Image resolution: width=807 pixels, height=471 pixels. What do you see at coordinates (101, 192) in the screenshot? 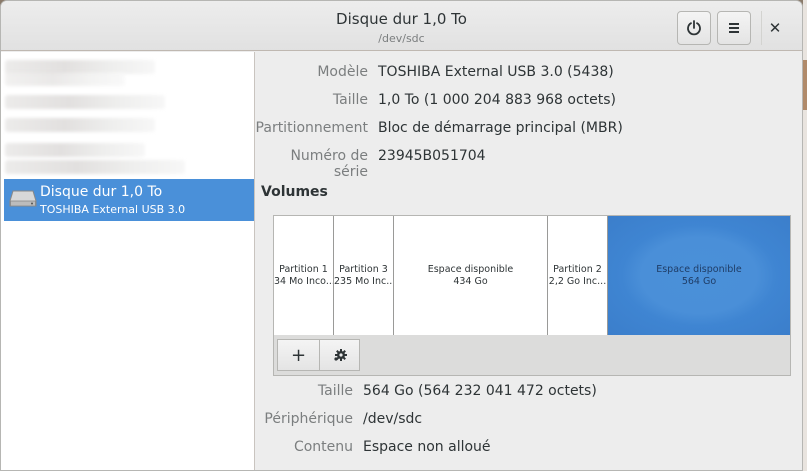
I see `drive-name: Disque dur 1,0 To` at bounding box center [101, 192].